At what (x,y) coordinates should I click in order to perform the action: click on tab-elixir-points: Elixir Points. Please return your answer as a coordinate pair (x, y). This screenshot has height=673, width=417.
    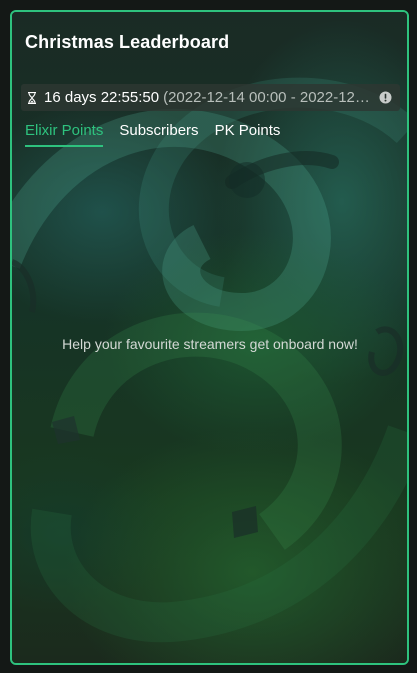
    Looking at the image, I should click on (64, 134).